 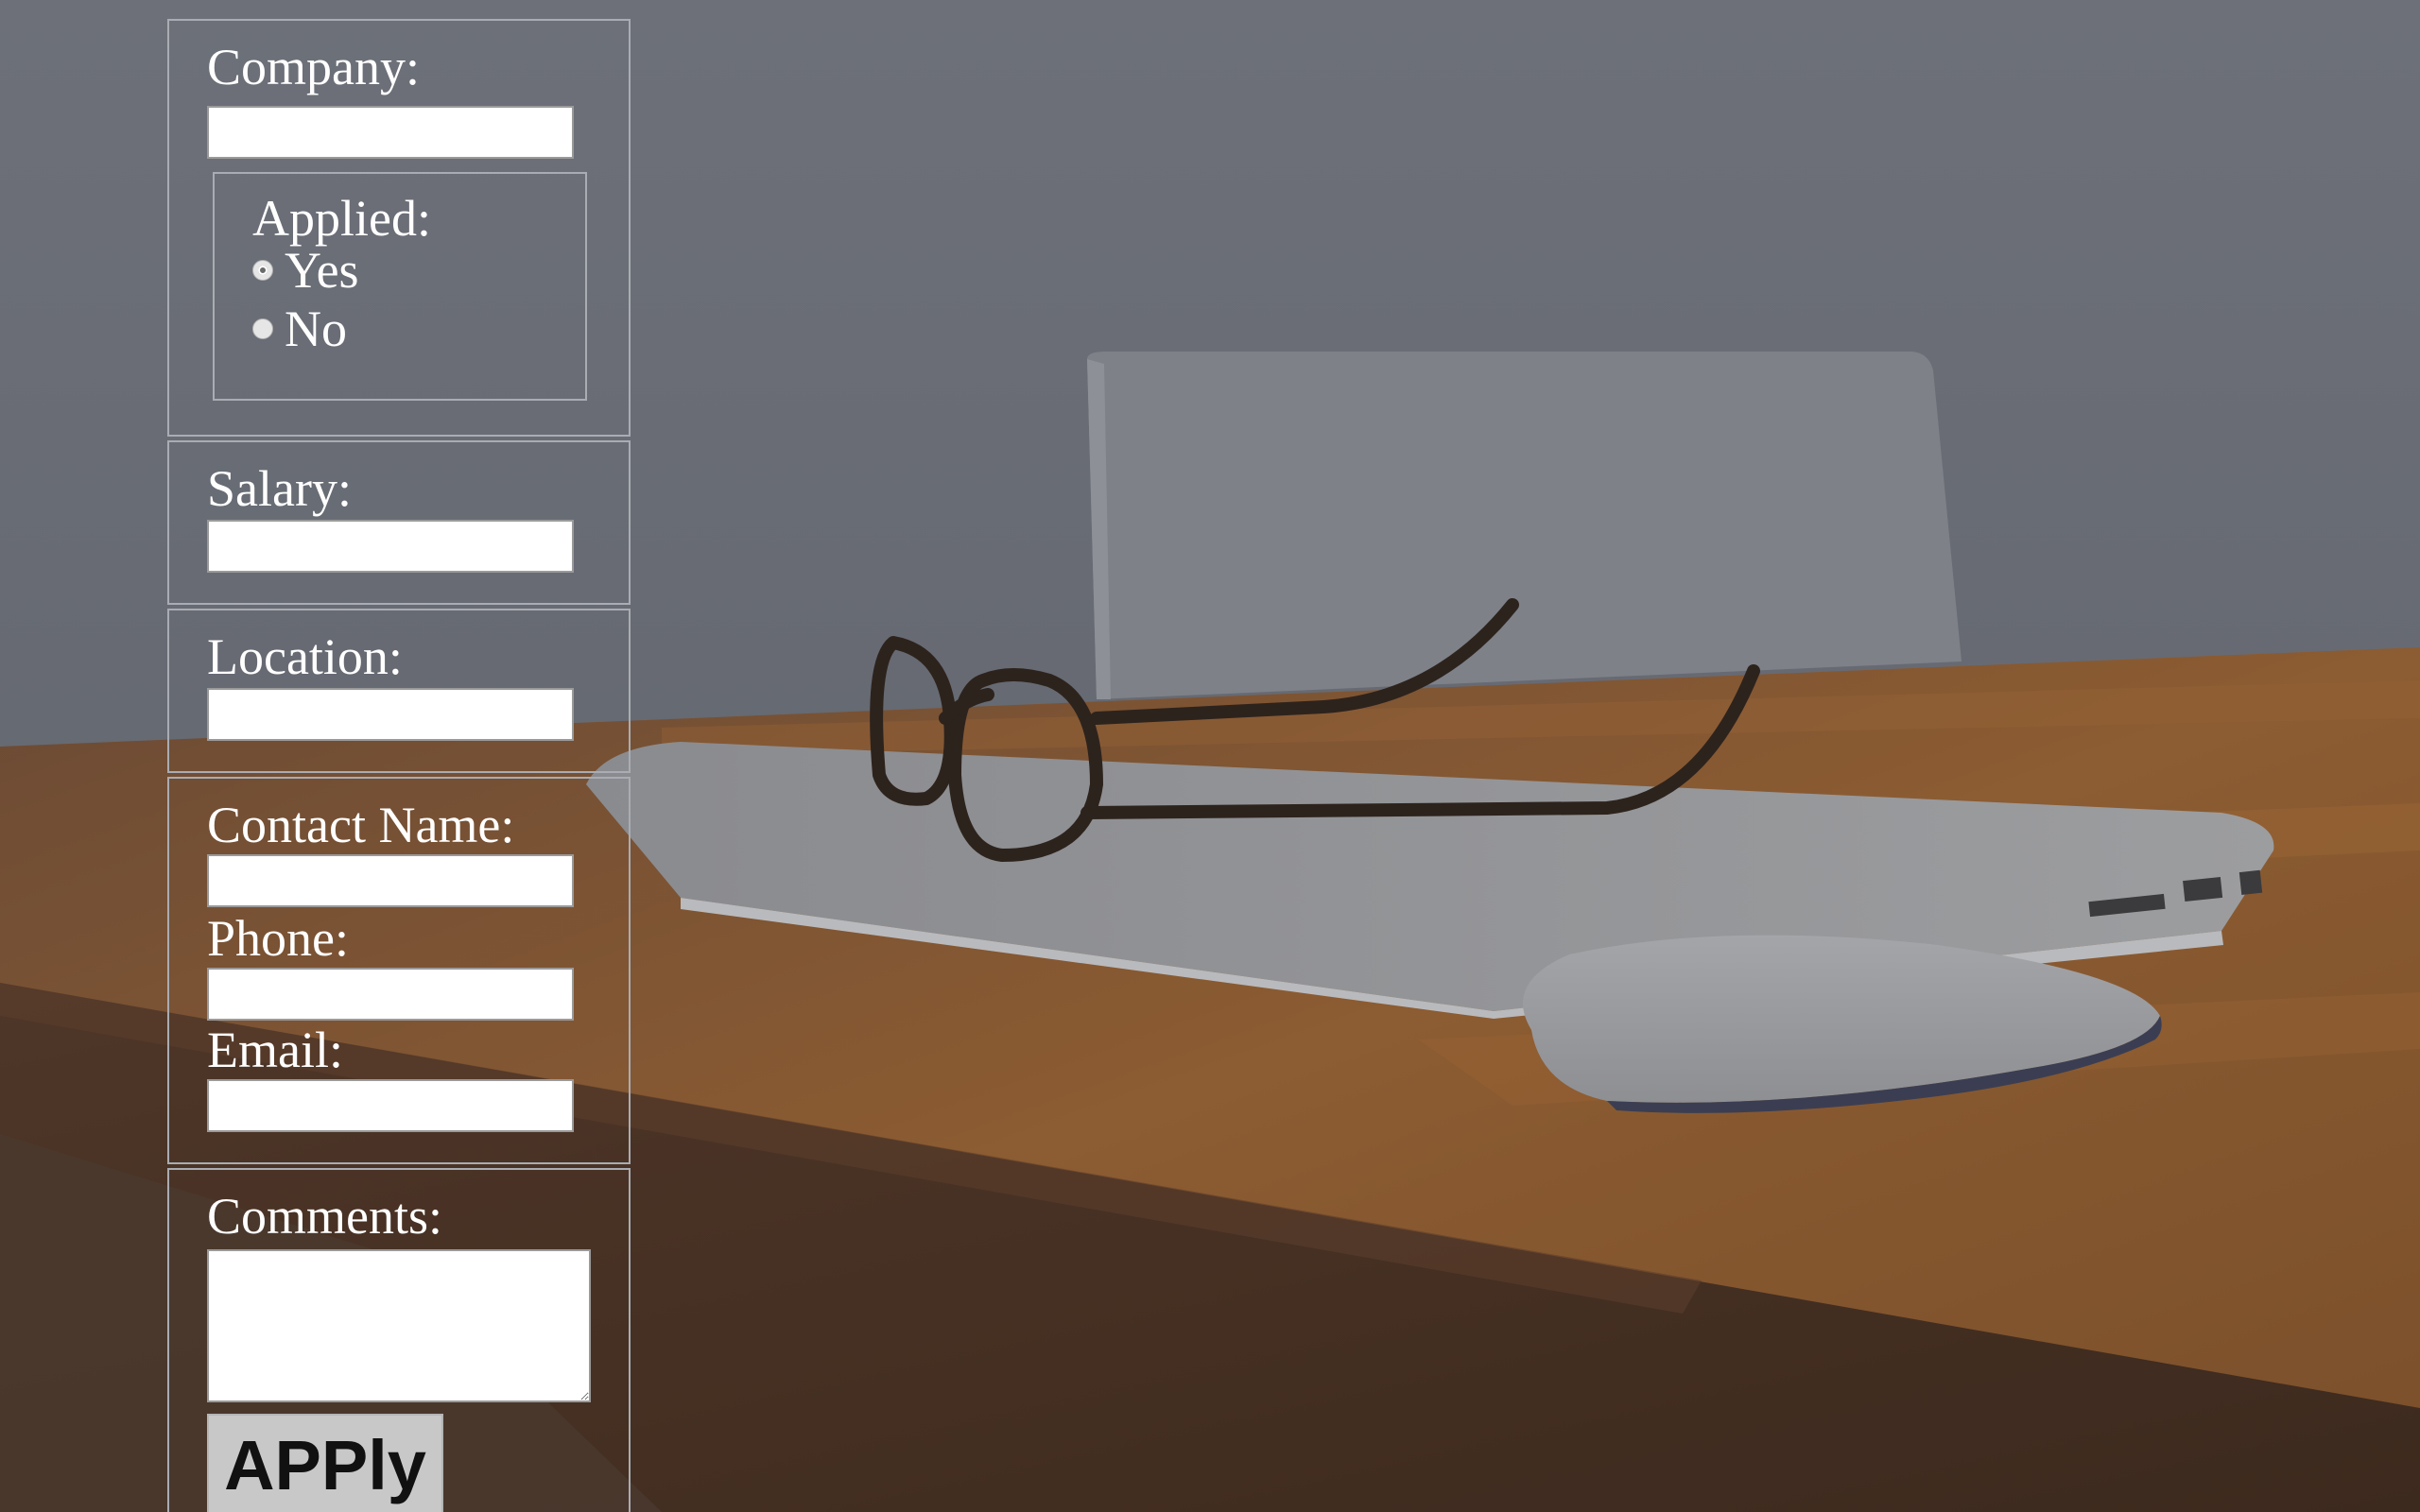 What do you see at coordinates (391, 880) in the screenshot?
I see `contact-name-input` at bounding box center [391, 880].